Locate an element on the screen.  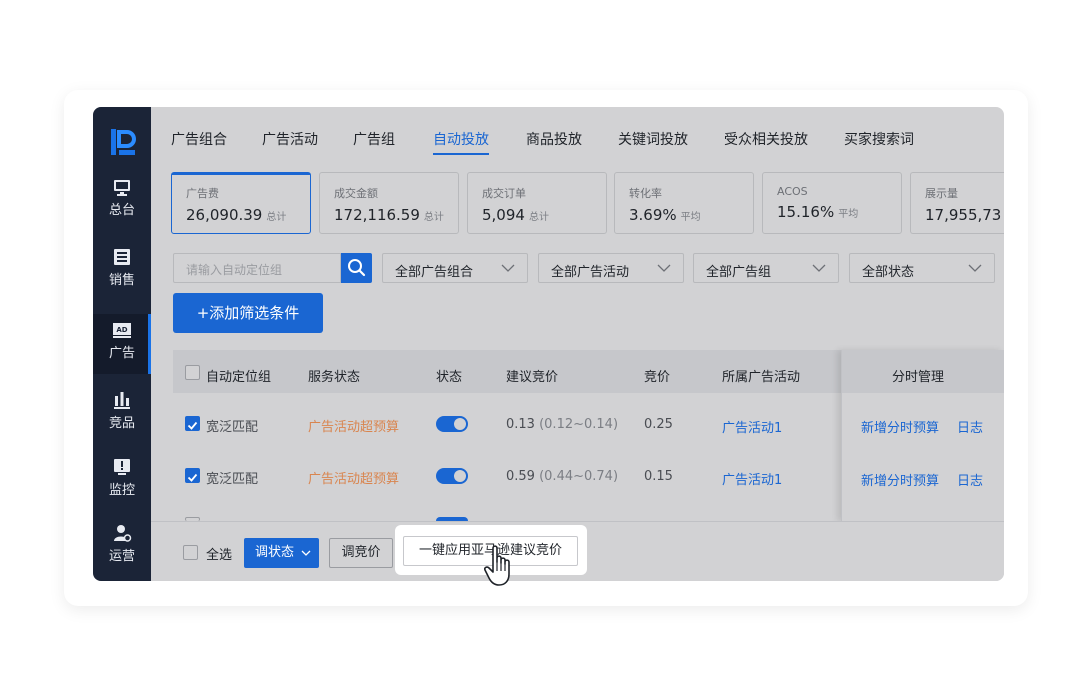
select-ad-group: 全部广告组 is located at coordinates (766, 268).